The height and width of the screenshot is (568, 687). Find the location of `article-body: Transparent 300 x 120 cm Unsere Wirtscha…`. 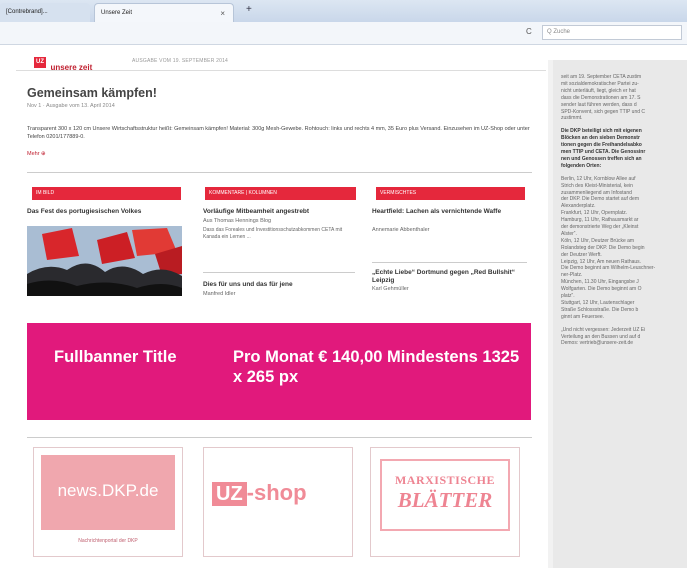

article-body: Transparent 300 x 120 cm Unsere Wirtscha… is located at coordinates (278, 133).